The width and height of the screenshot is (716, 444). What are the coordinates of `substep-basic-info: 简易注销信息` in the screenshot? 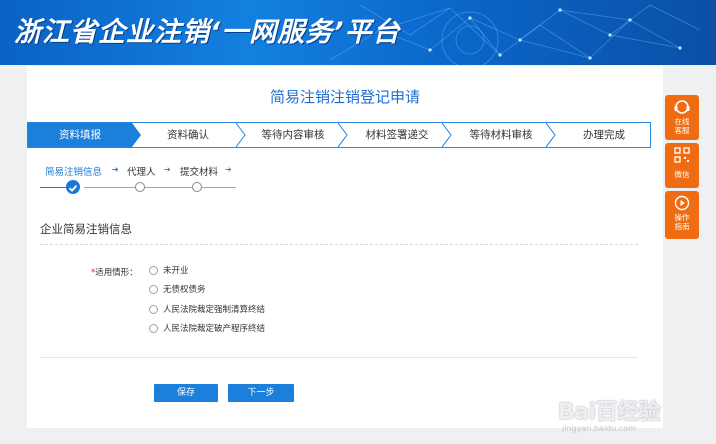 It's located at (73, 171).